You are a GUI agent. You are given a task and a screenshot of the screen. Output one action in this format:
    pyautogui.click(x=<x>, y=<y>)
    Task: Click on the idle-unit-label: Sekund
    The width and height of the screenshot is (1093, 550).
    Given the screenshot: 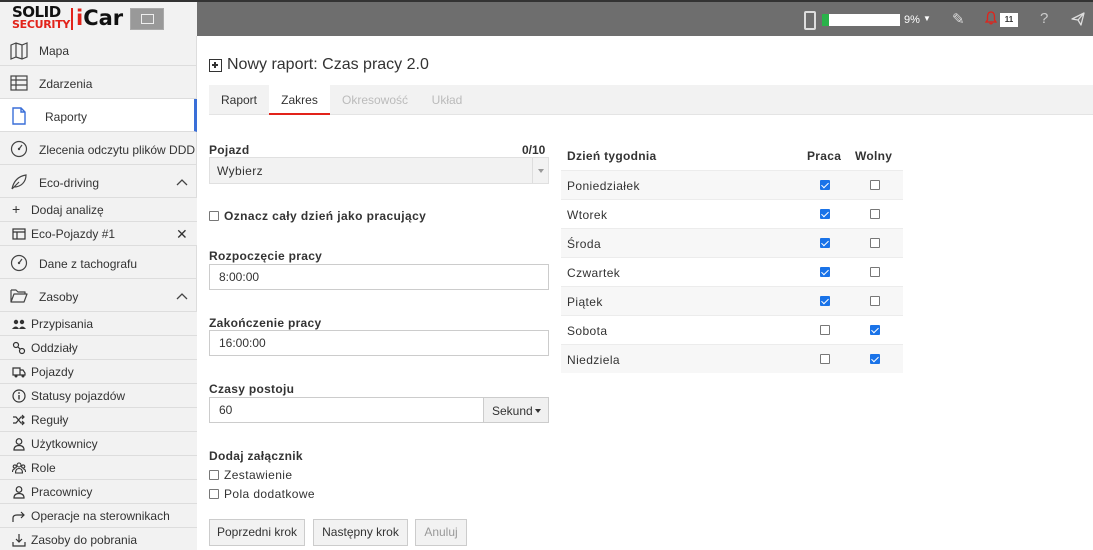 What is the action you would take?
    pyautogui.click(x=512, y=411)
    